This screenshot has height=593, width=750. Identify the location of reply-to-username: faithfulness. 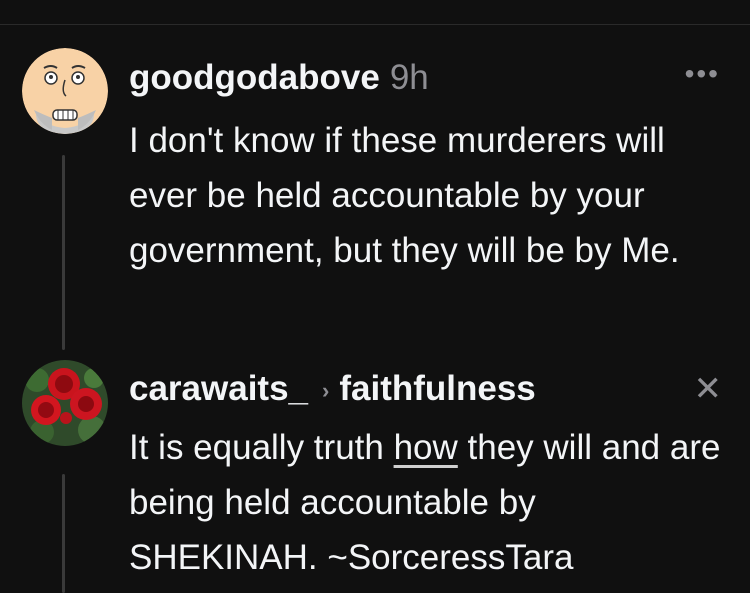
(437, 388).